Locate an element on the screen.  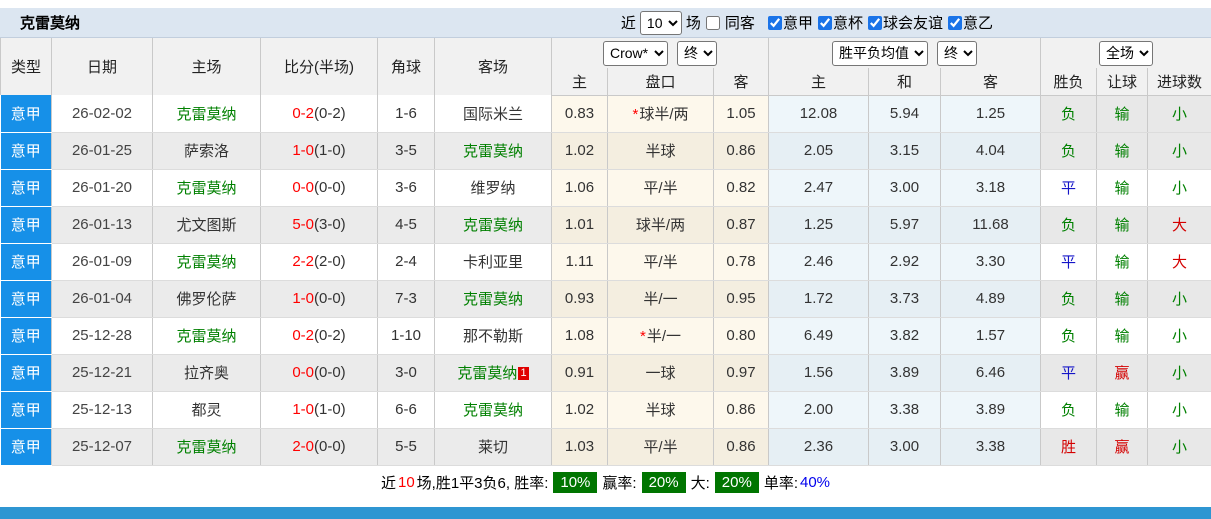
home-team: 尤文图斯 is located at coordinates (207, 224).